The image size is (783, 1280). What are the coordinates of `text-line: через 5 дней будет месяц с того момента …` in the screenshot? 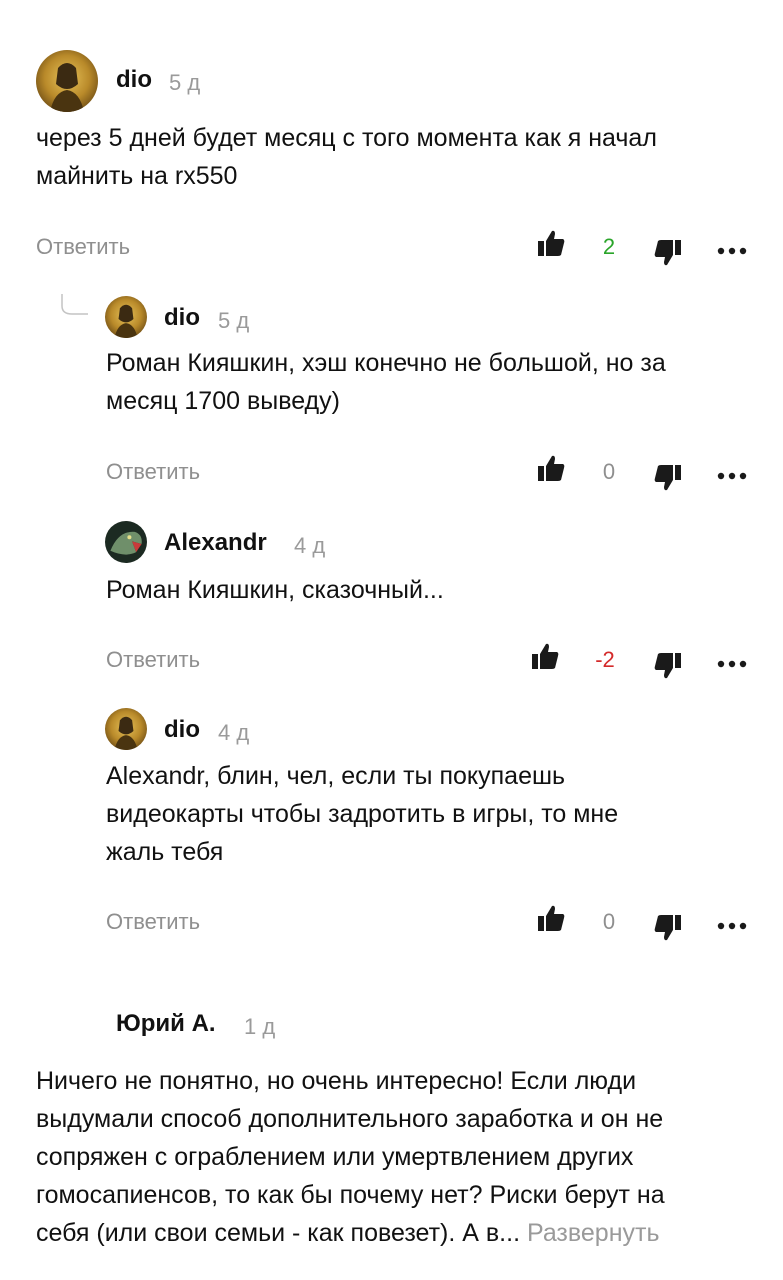 It's located at (346, 138).